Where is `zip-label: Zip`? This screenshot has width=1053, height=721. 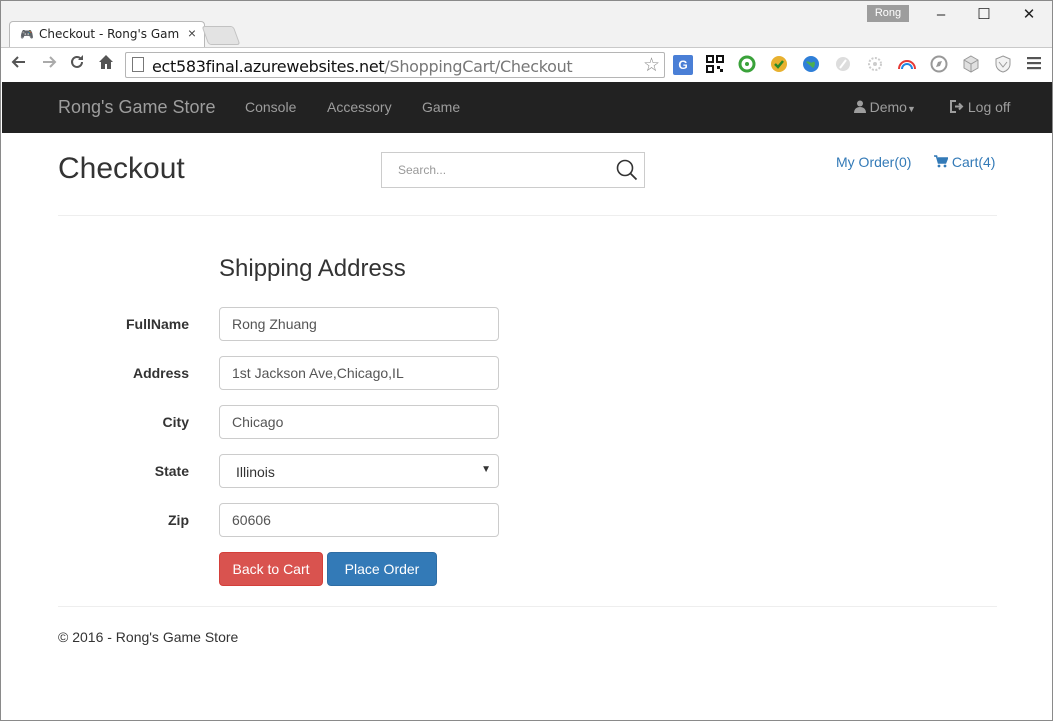 zip-label: Zip is located at coordinates (178, 520).